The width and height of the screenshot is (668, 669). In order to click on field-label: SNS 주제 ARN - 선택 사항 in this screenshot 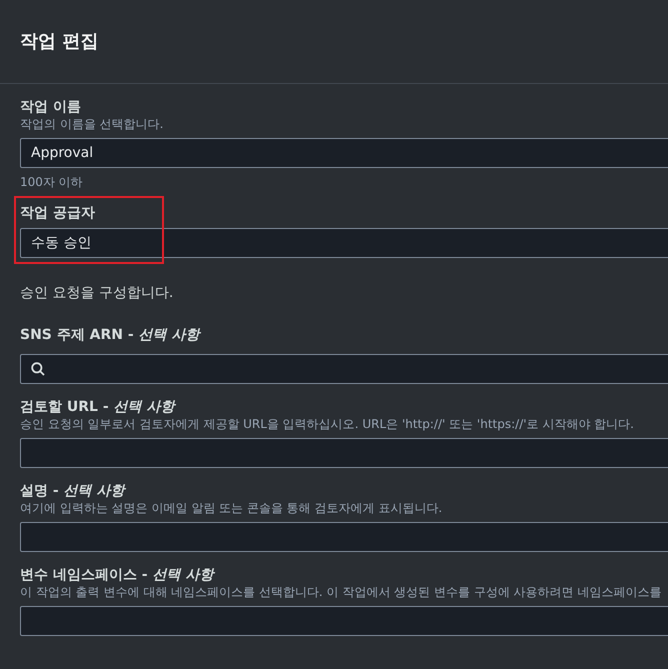, I will do `click(111, 335)`.